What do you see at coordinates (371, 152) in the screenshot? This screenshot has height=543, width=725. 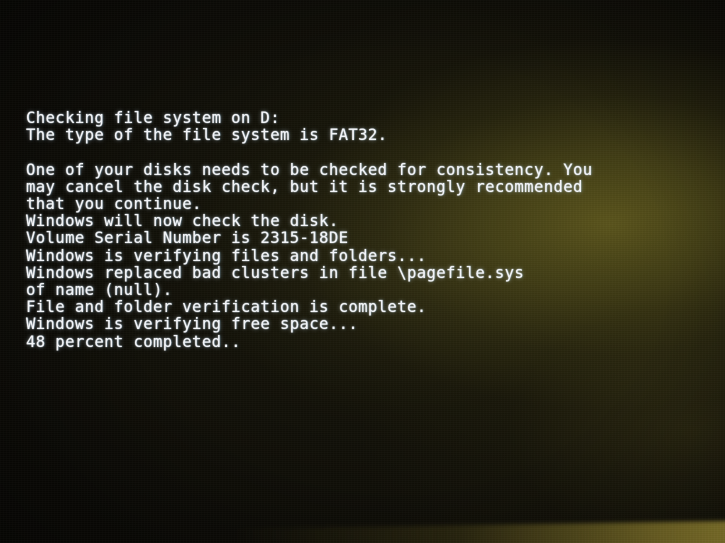 I see `console-line-blank` at bounding box center [371, 152].